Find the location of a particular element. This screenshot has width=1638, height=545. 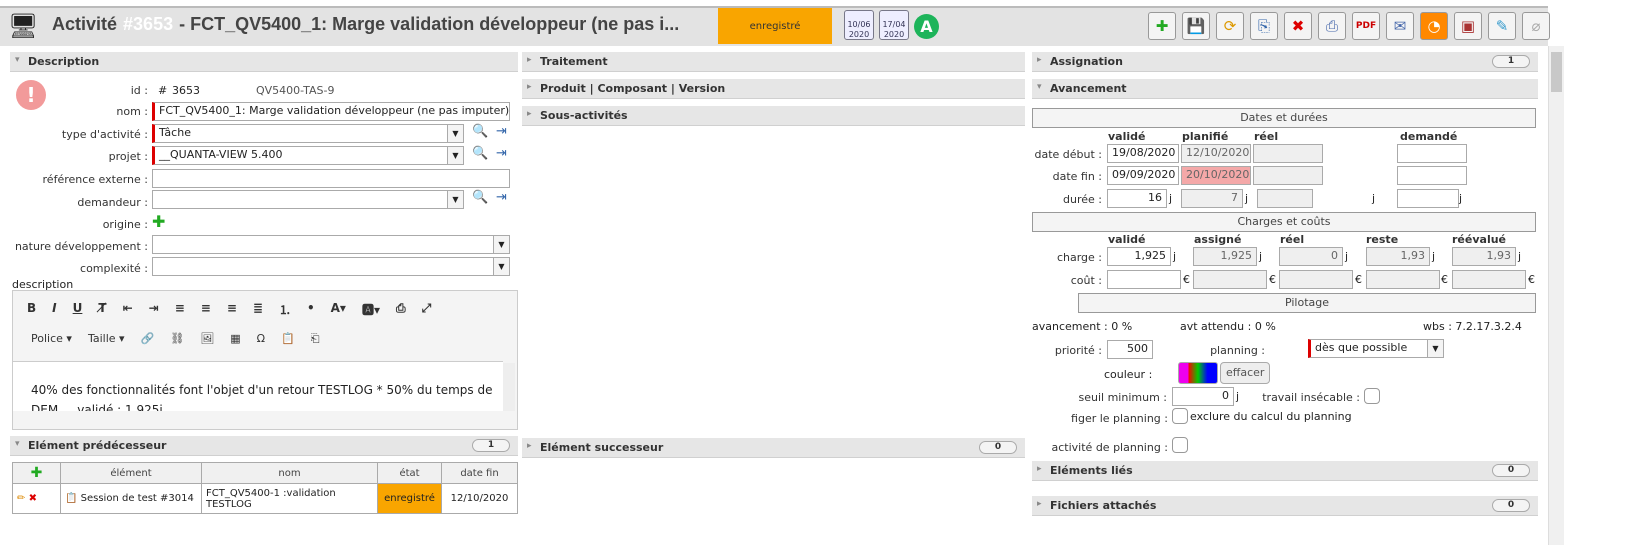

planning-select: dès que possible ▼ is located at coordinates (1376, 348).